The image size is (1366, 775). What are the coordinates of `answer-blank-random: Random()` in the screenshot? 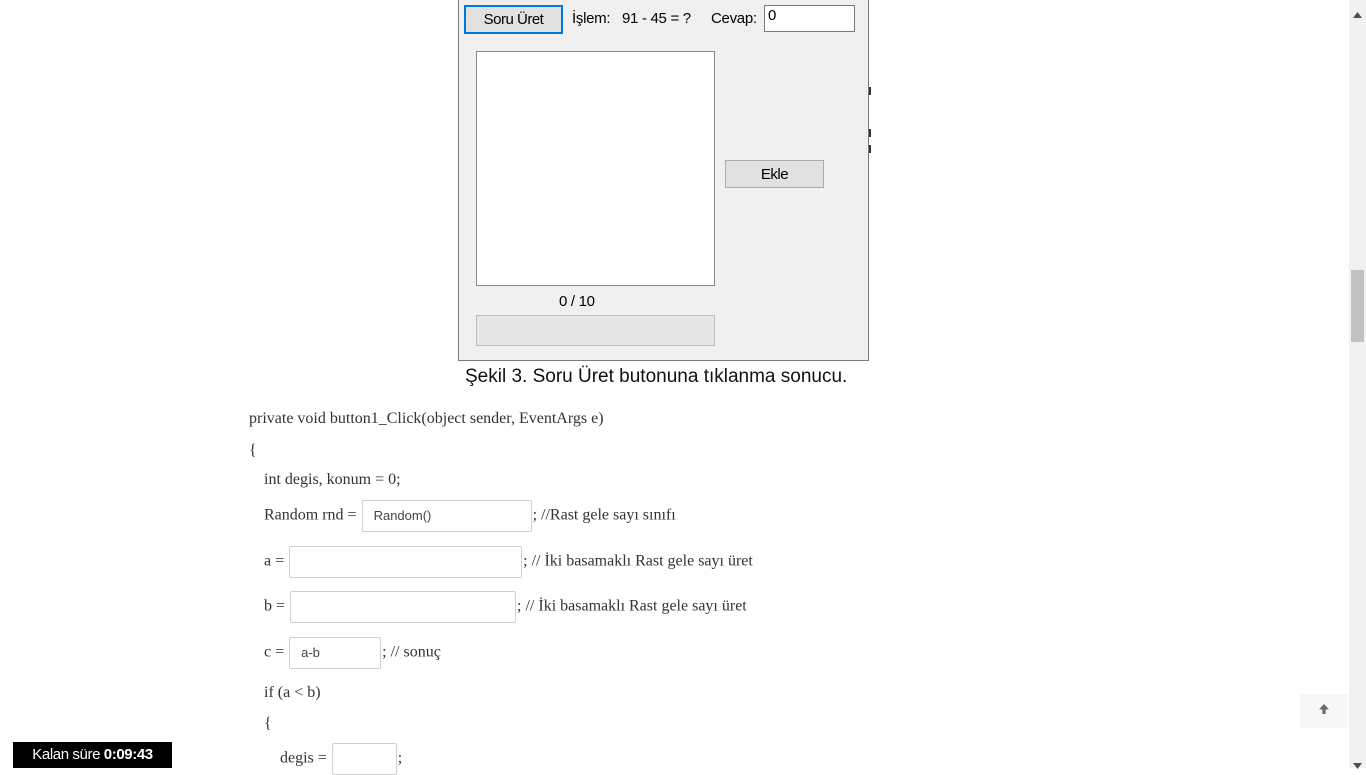 It's located at (446, 516).